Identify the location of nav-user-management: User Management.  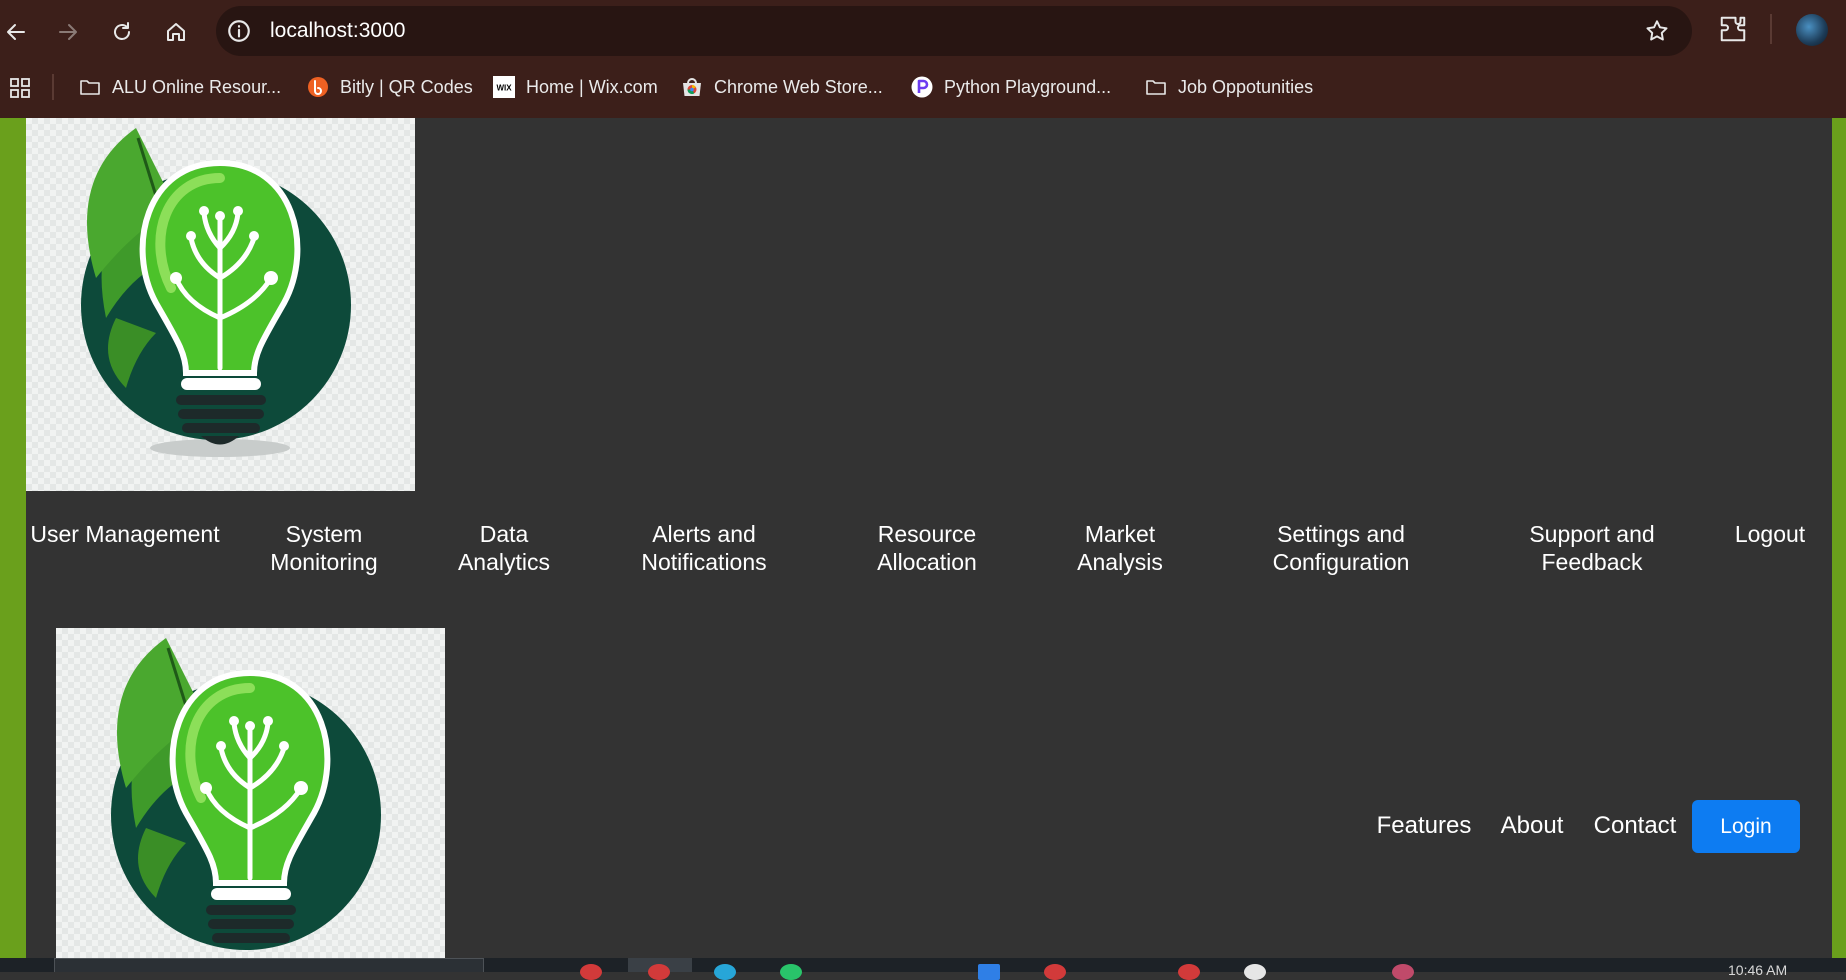
(124, 534).